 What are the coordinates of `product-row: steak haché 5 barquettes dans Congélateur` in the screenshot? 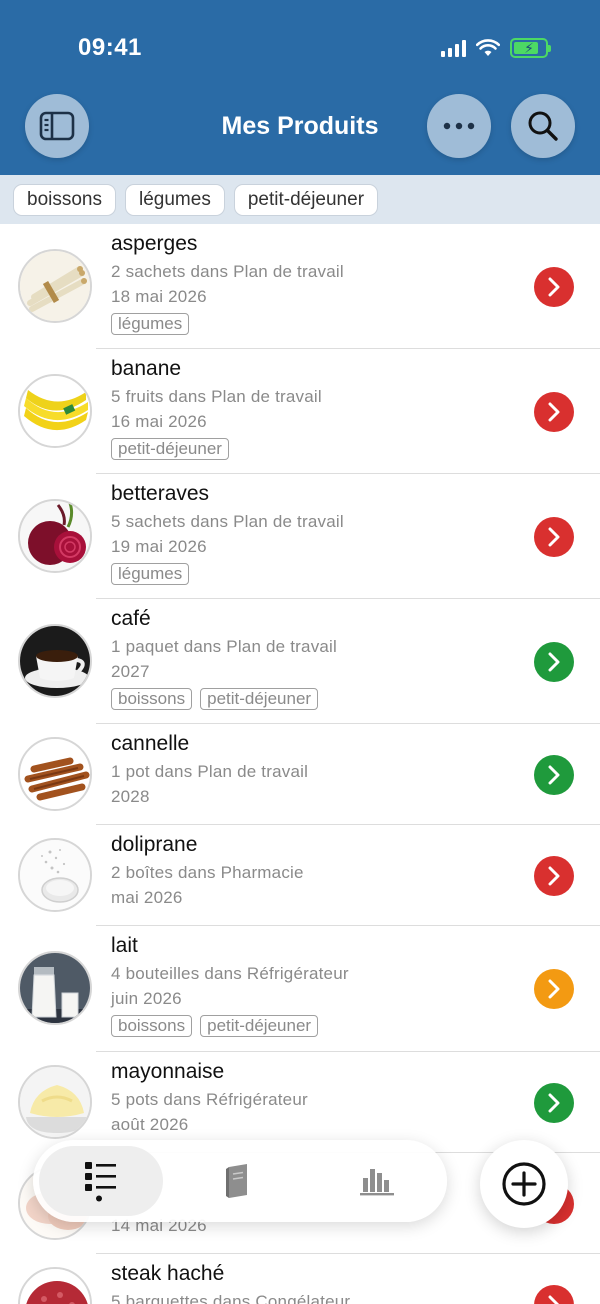 It's located at (300, 1279).